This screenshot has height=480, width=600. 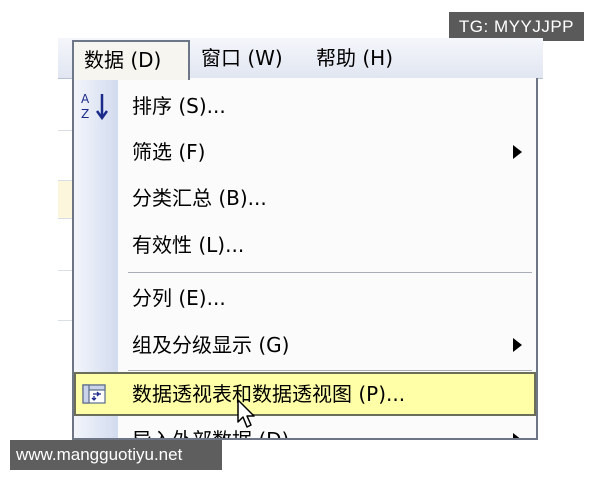 I want to click on menu-item-label: 导入外部数据 (D), so click(x=211, y=434).